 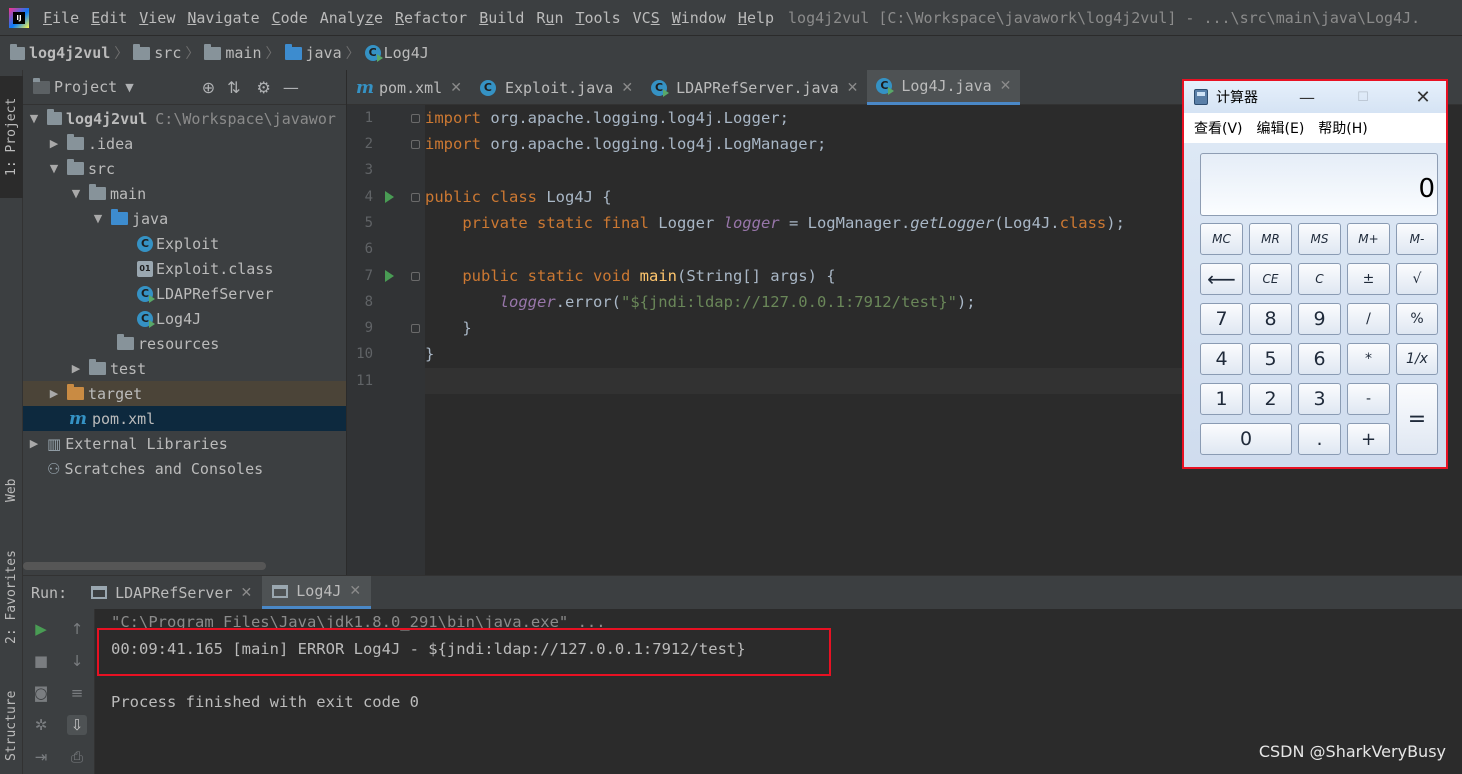 I want to click on menu-vcs: VCS, so click(x=646, y=18).